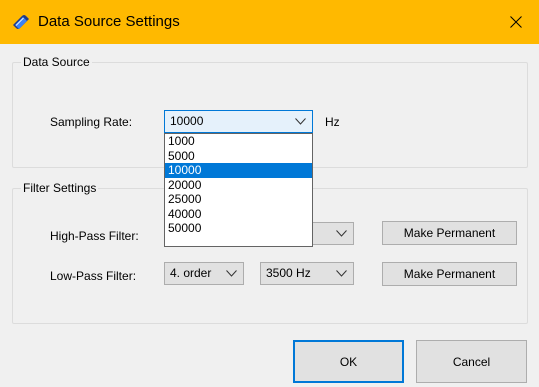 The height and width of the screenshot is (387, 539). Describe the element at coordinates (238, 228) in the screenshot. I see `dropdown-option-50000: 50000` at that location.